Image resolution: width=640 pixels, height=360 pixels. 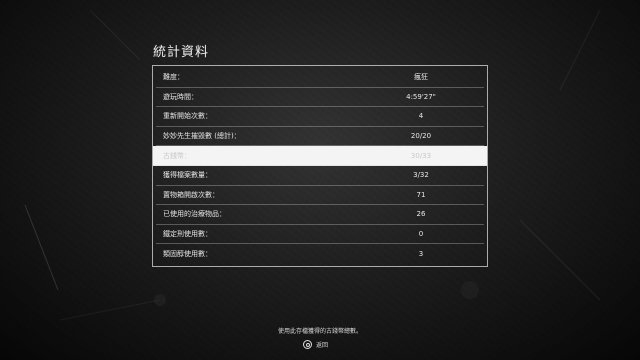 I want to click on stat-label: 難度：, so click(x=173, y=77).